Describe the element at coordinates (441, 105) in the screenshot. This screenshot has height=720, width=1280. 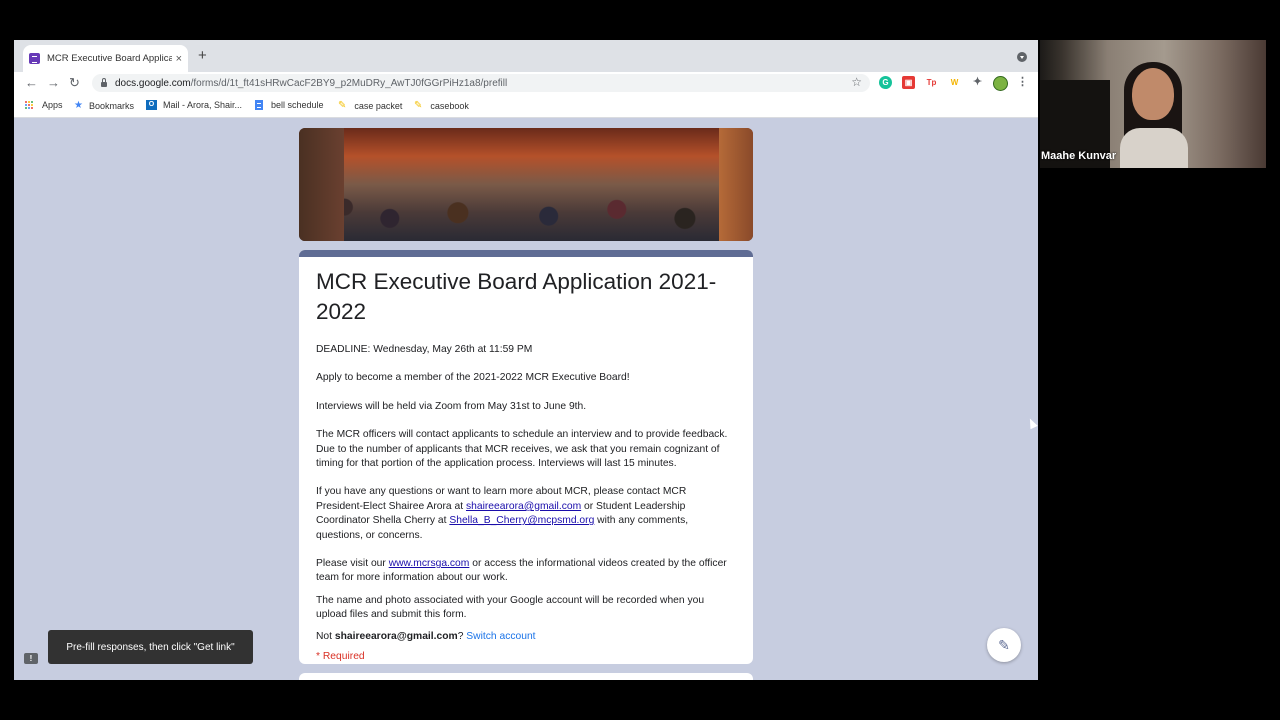
I see `bookmark-casebook: ✎ casebook` at that location.